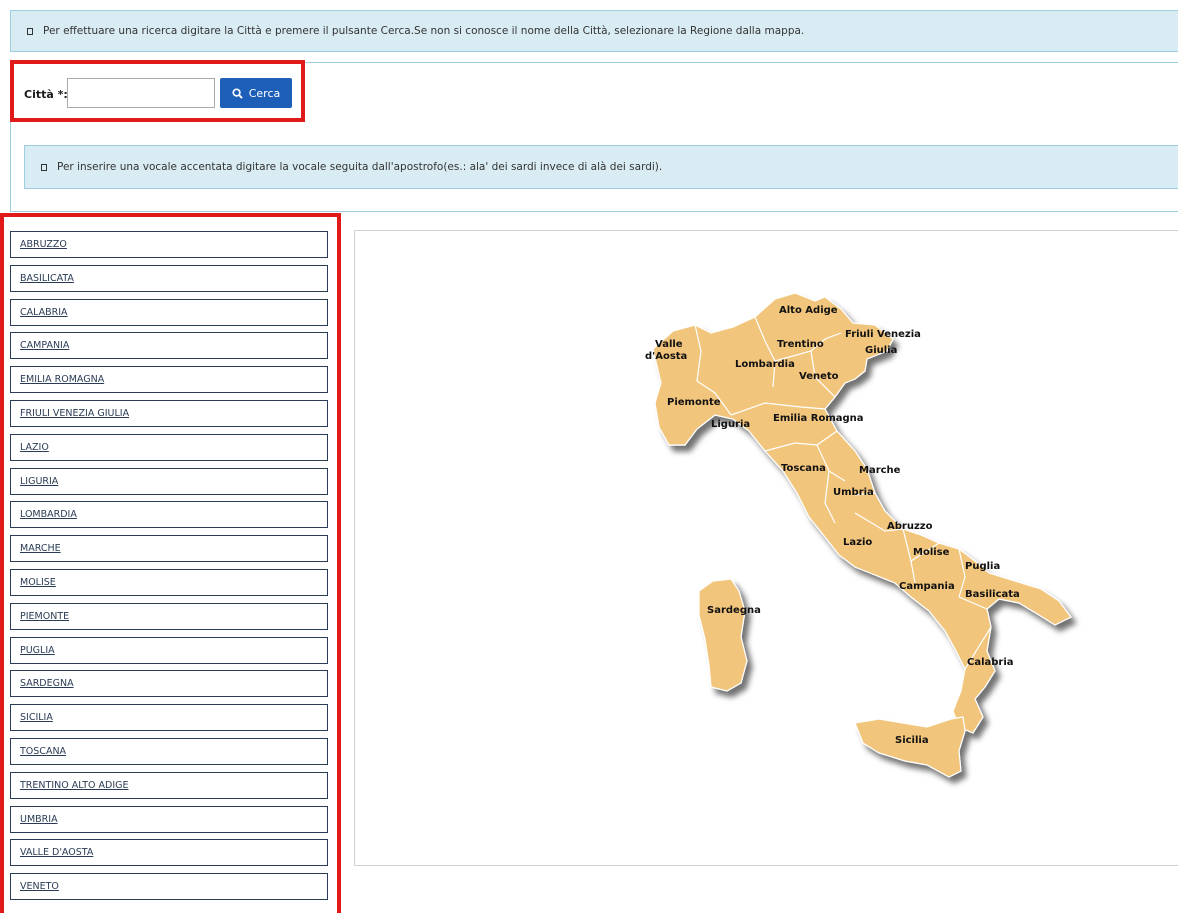 Image resolution: width=1178 pixels, height=913 pixels. I want to click on map-label-valle-2: d'Aosta, so click(666, 356).